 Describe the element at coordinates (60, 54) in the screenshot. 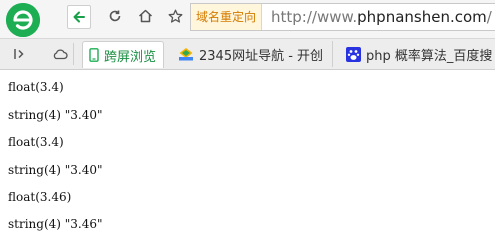

I see `cloud-icon` at that location.